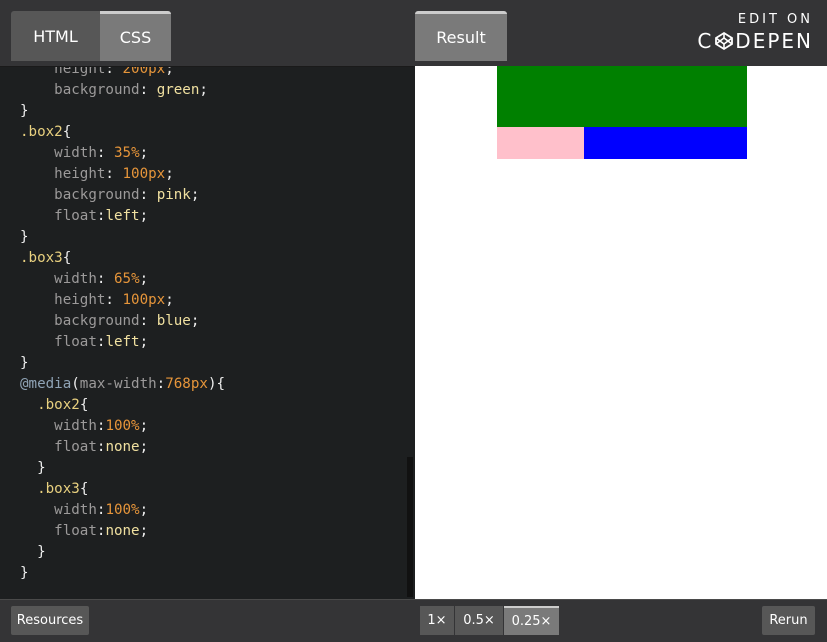  What do you see at coordinates (437, 620) in the screenshot?
I see `zoom-1x-button: 1×` at bounding box center [437, 620].